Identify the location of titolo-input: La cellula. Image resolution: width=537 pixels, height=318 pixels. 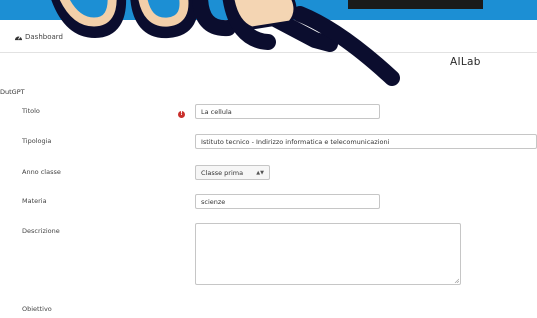
(287, 111).